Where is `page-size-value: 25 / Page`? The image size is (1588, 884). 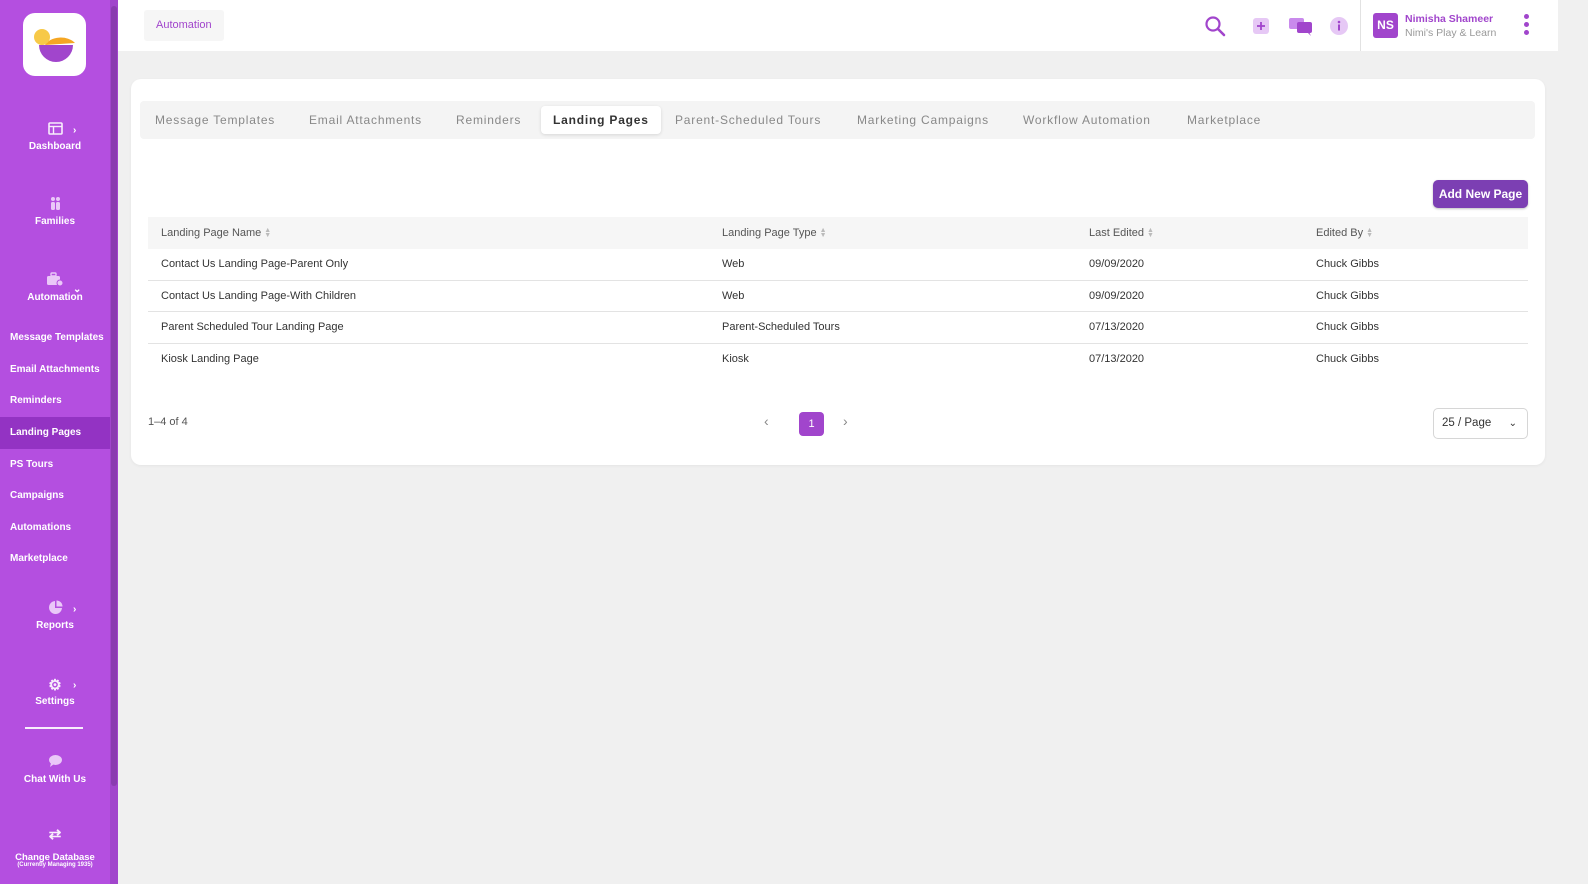
page-size-value: 25 / Page is located at coordinates (1467, 423).